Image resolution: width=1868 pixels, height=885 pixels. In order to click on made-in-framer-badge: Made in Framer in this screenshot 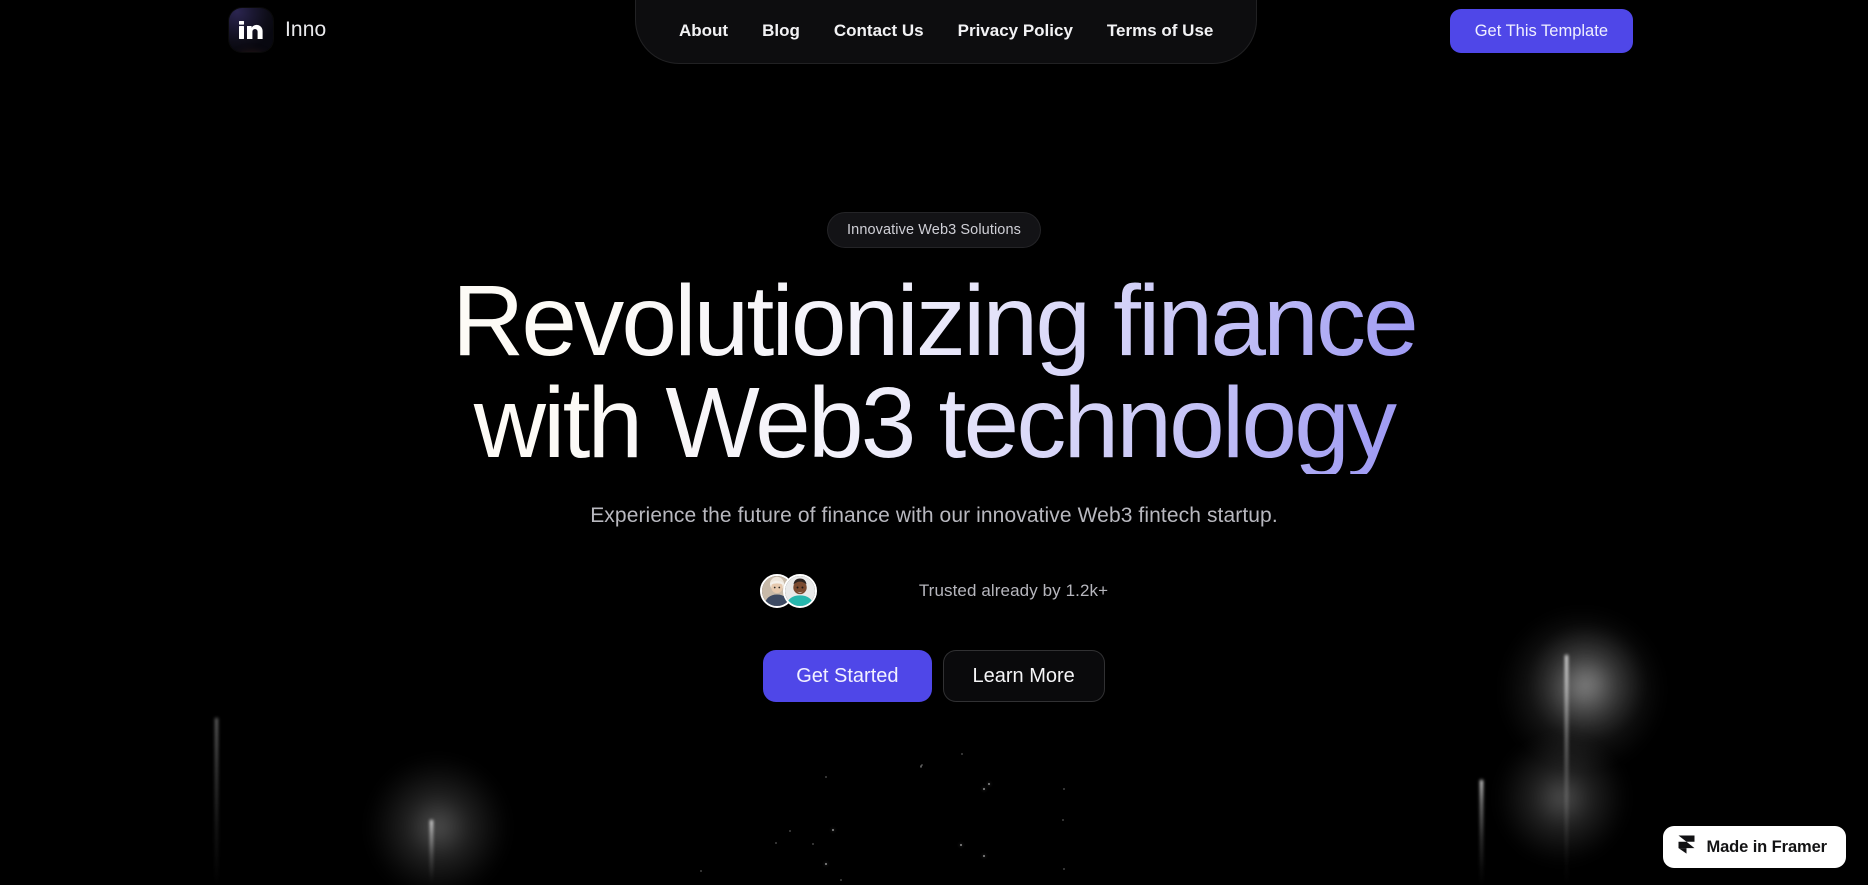, I will do `click(1754, 847)`.